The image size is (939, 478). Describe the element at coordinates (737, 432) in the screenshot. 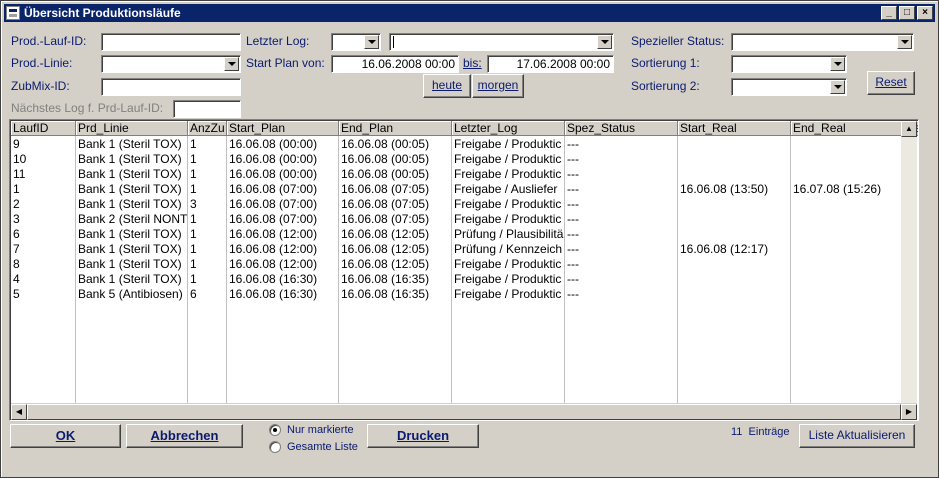

I see `entry-count-value: 11` at that location.